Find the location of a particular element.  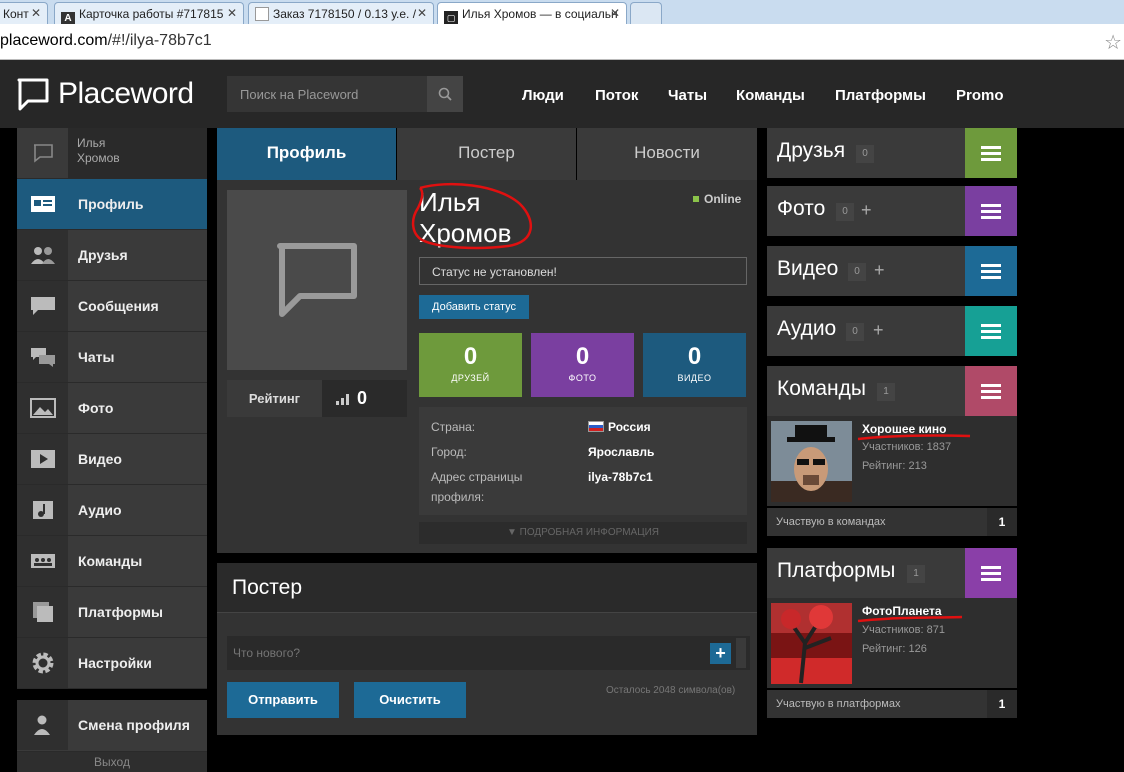

more-info-toggle: ▼ ПОДРОБНАЯ ИНФОРМАЦИЯ is located at coordinates (583, 533).